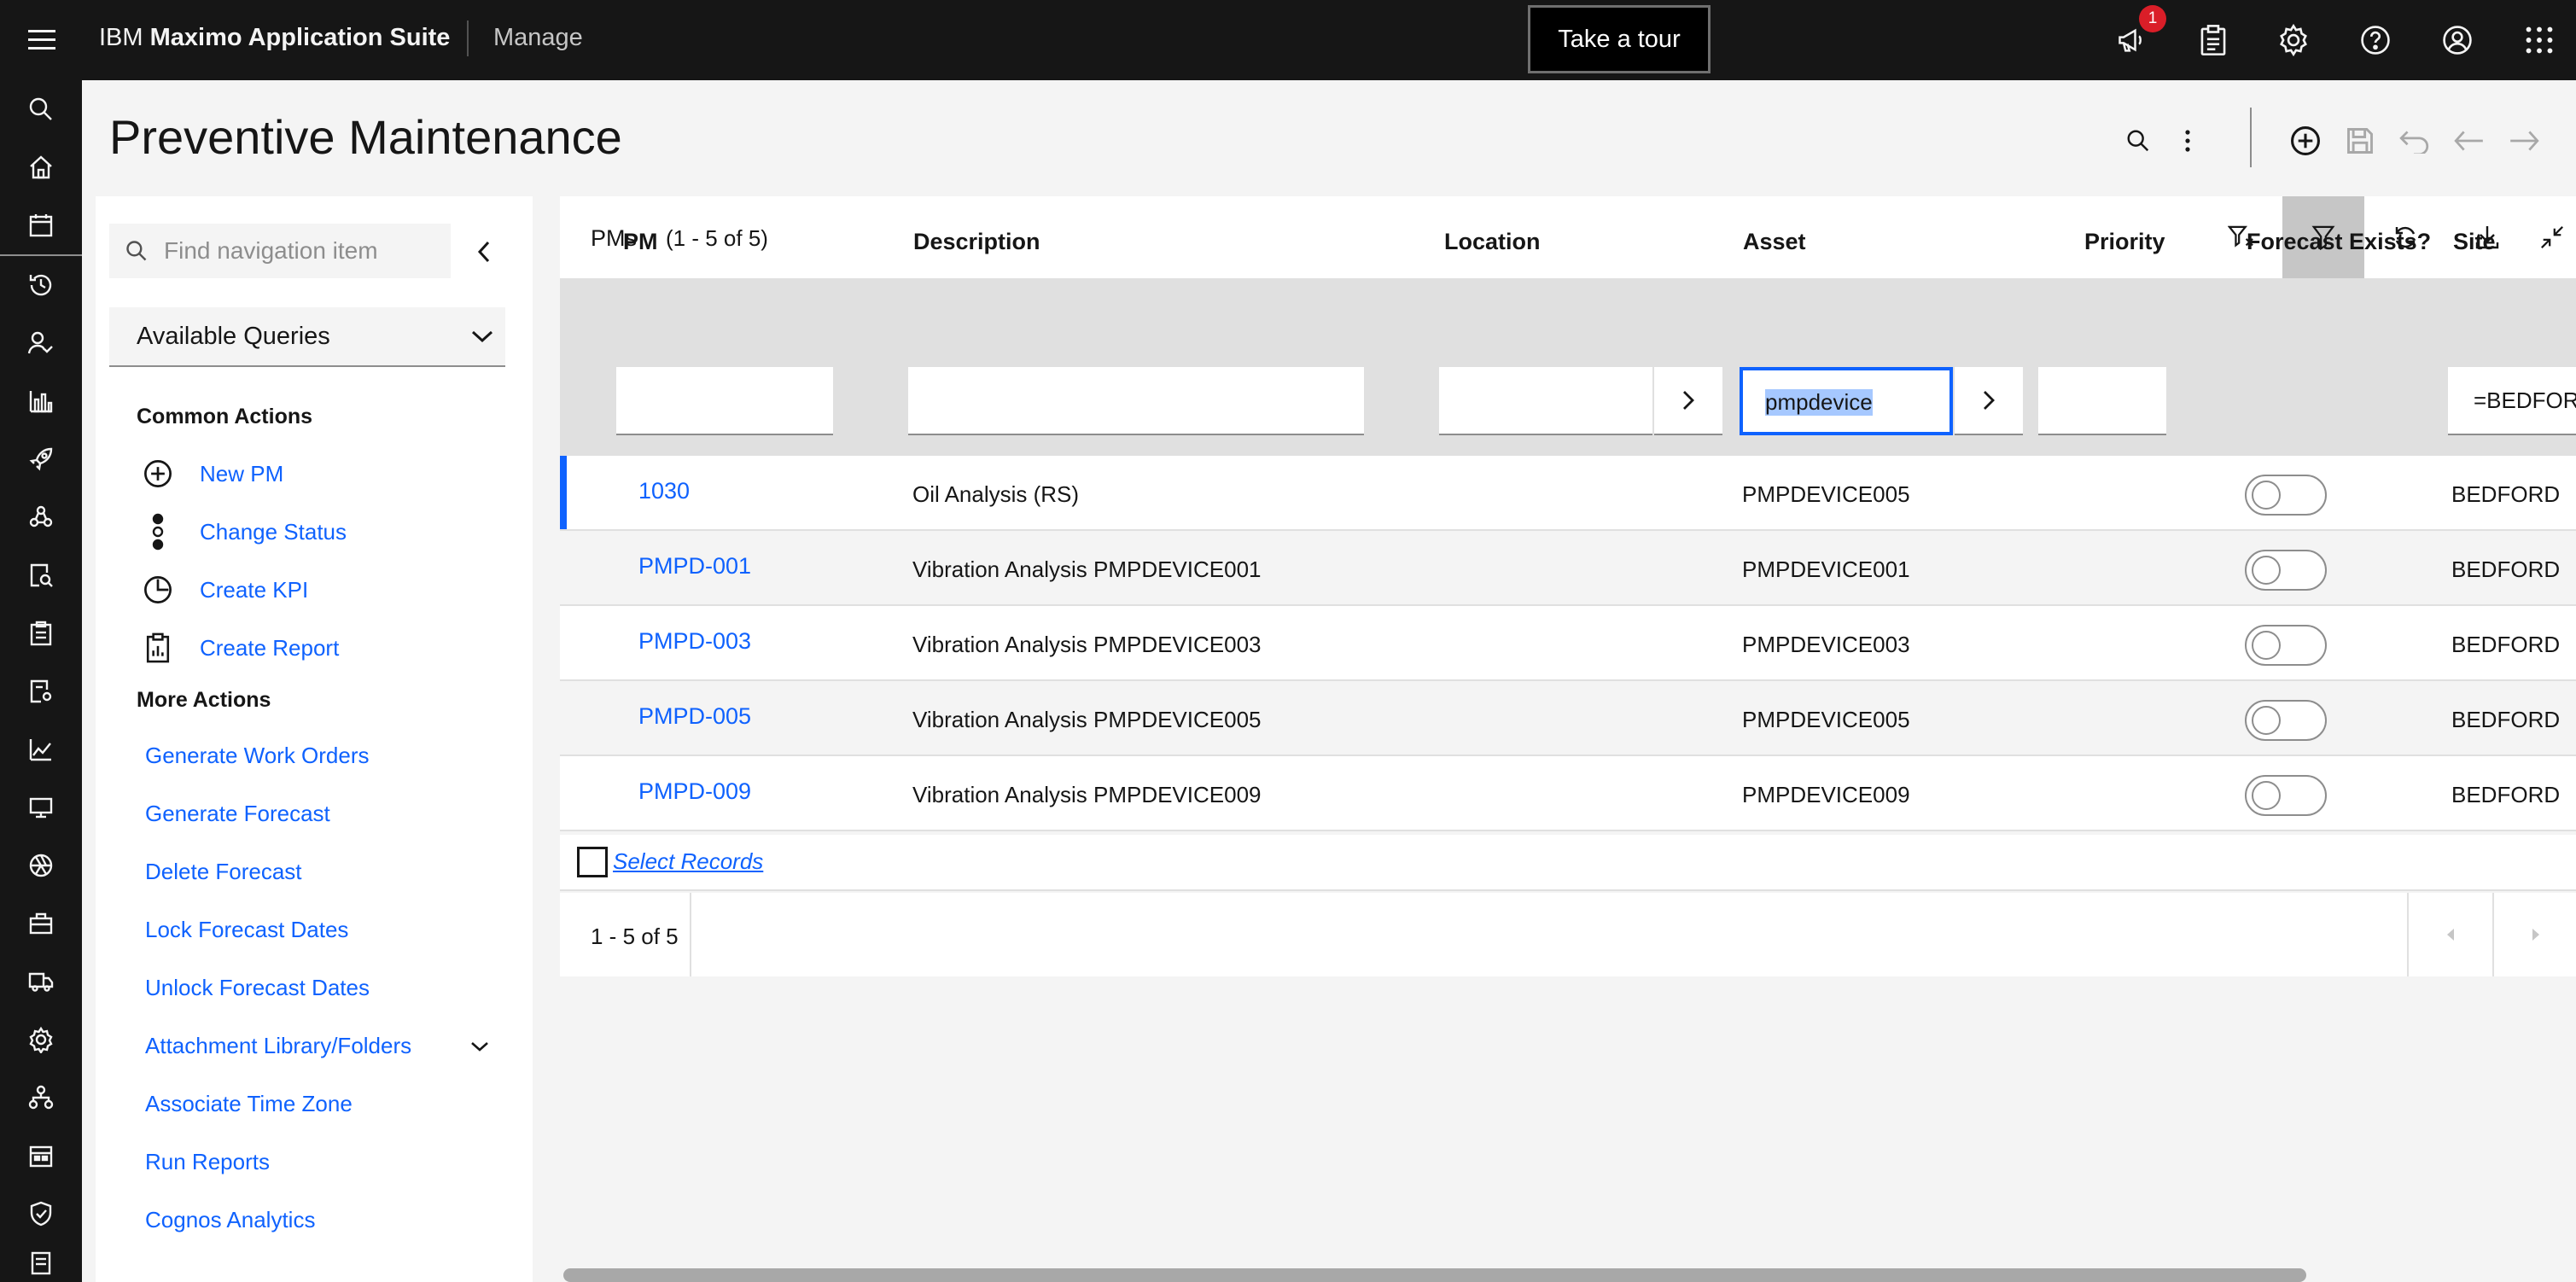 Image resolution: width=2576 pixels, height=1282 pixels. Describe the element at coordinates (694, 716) in the screenshot. I see `pm-link: PMPD-005` at that location.